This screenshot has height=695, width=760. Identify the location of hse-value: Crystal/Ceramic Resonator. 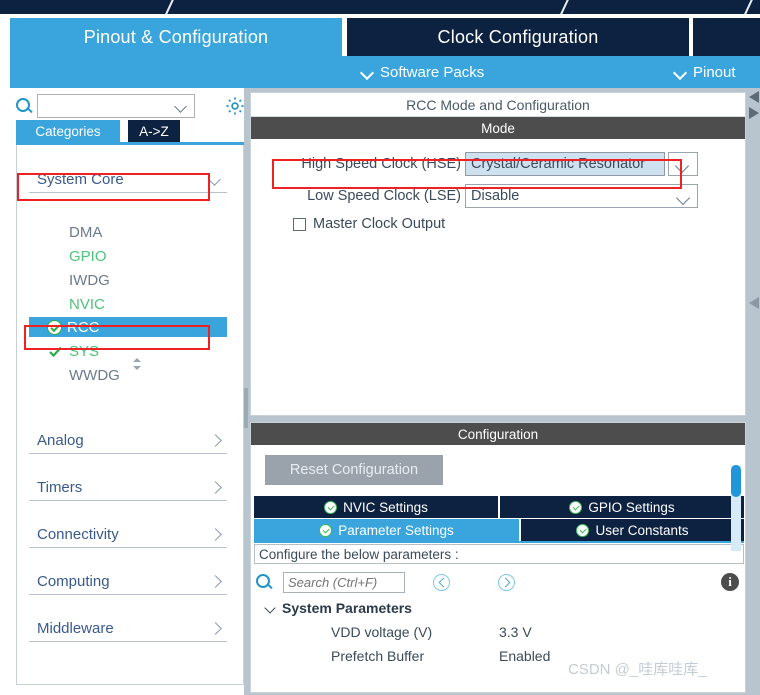
(558, 164).